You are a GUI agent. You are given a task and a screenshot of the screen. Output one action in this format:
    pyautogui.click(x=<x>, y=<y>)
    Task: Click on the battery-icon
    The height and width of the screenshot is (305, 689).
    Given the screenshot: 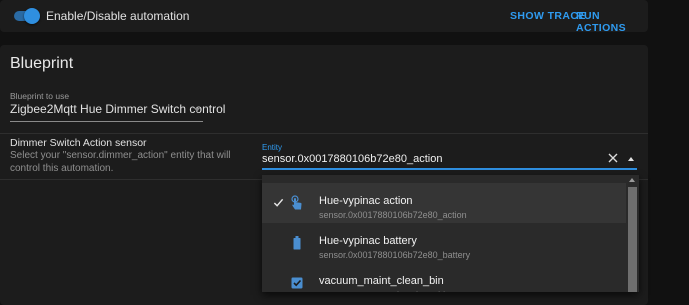 What is the action you would take?
    pyautogui.click(x=297, y=243)
    